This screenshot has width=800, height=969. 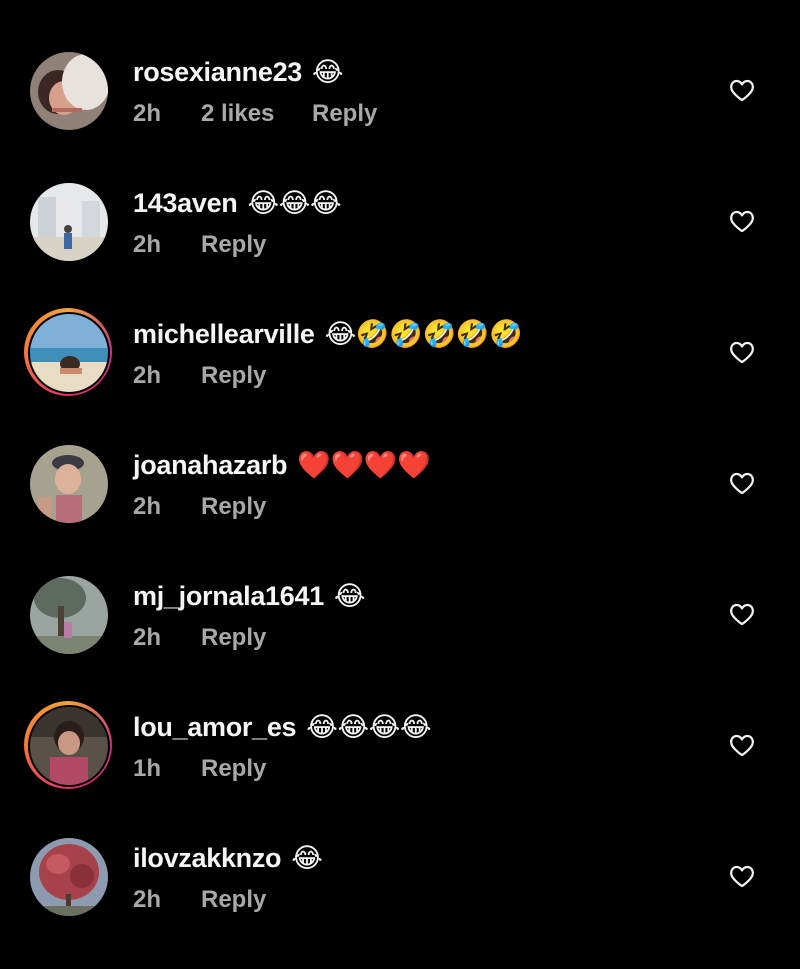 What do you see at coordinates (185, 203) in the screenshot?
I see `username: 143aven` at bounding box center [185, 203].